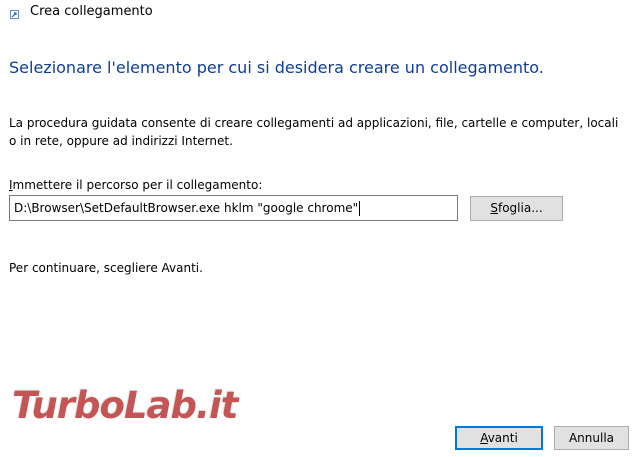  I want to click on next-button: Avanti, so click(499, 438).